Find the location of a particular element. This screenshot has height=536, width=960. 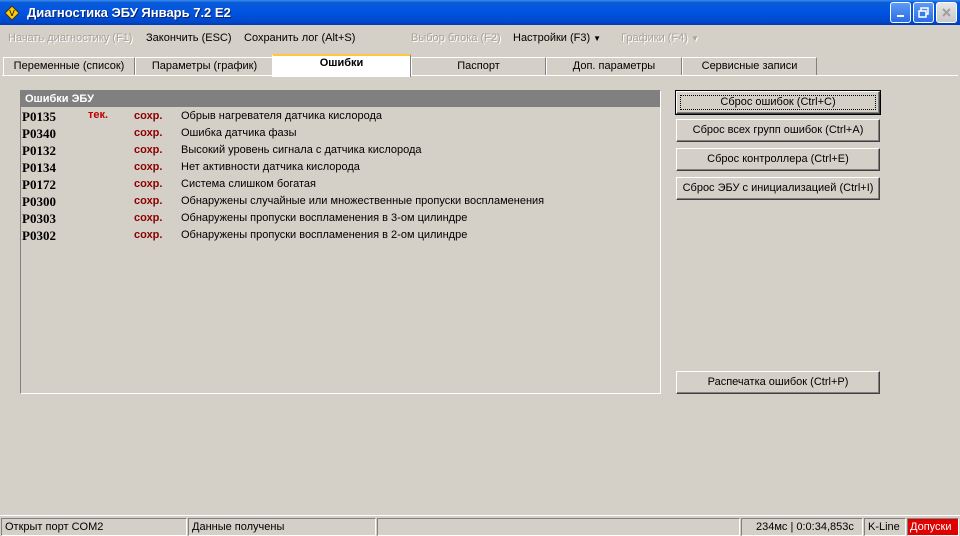

status-tolerance-alert: Допуски is located at coordinates (933, 527).